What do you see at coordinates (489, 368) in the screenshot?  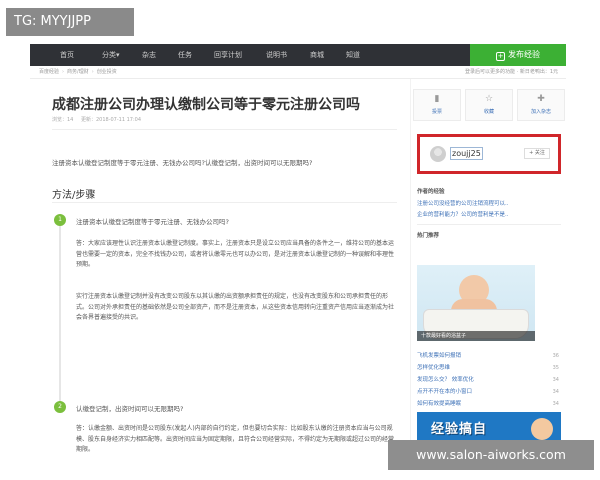 I see `list-item: 怎样优化思维 35` at bounding box center [489, 368].